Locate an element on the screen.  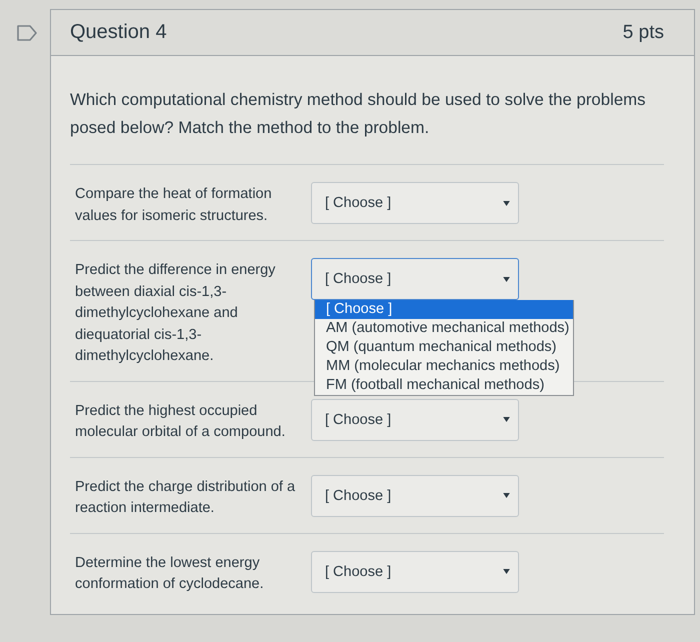
tag-icon is located at coordinates (27, 33).